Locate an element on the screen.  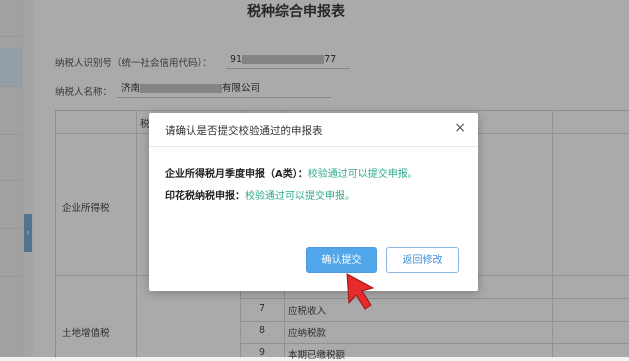
validation-item: 企业所得税月季度申报（A类）：校验通过可以提交申报。 is located at coordinates (313, 174).